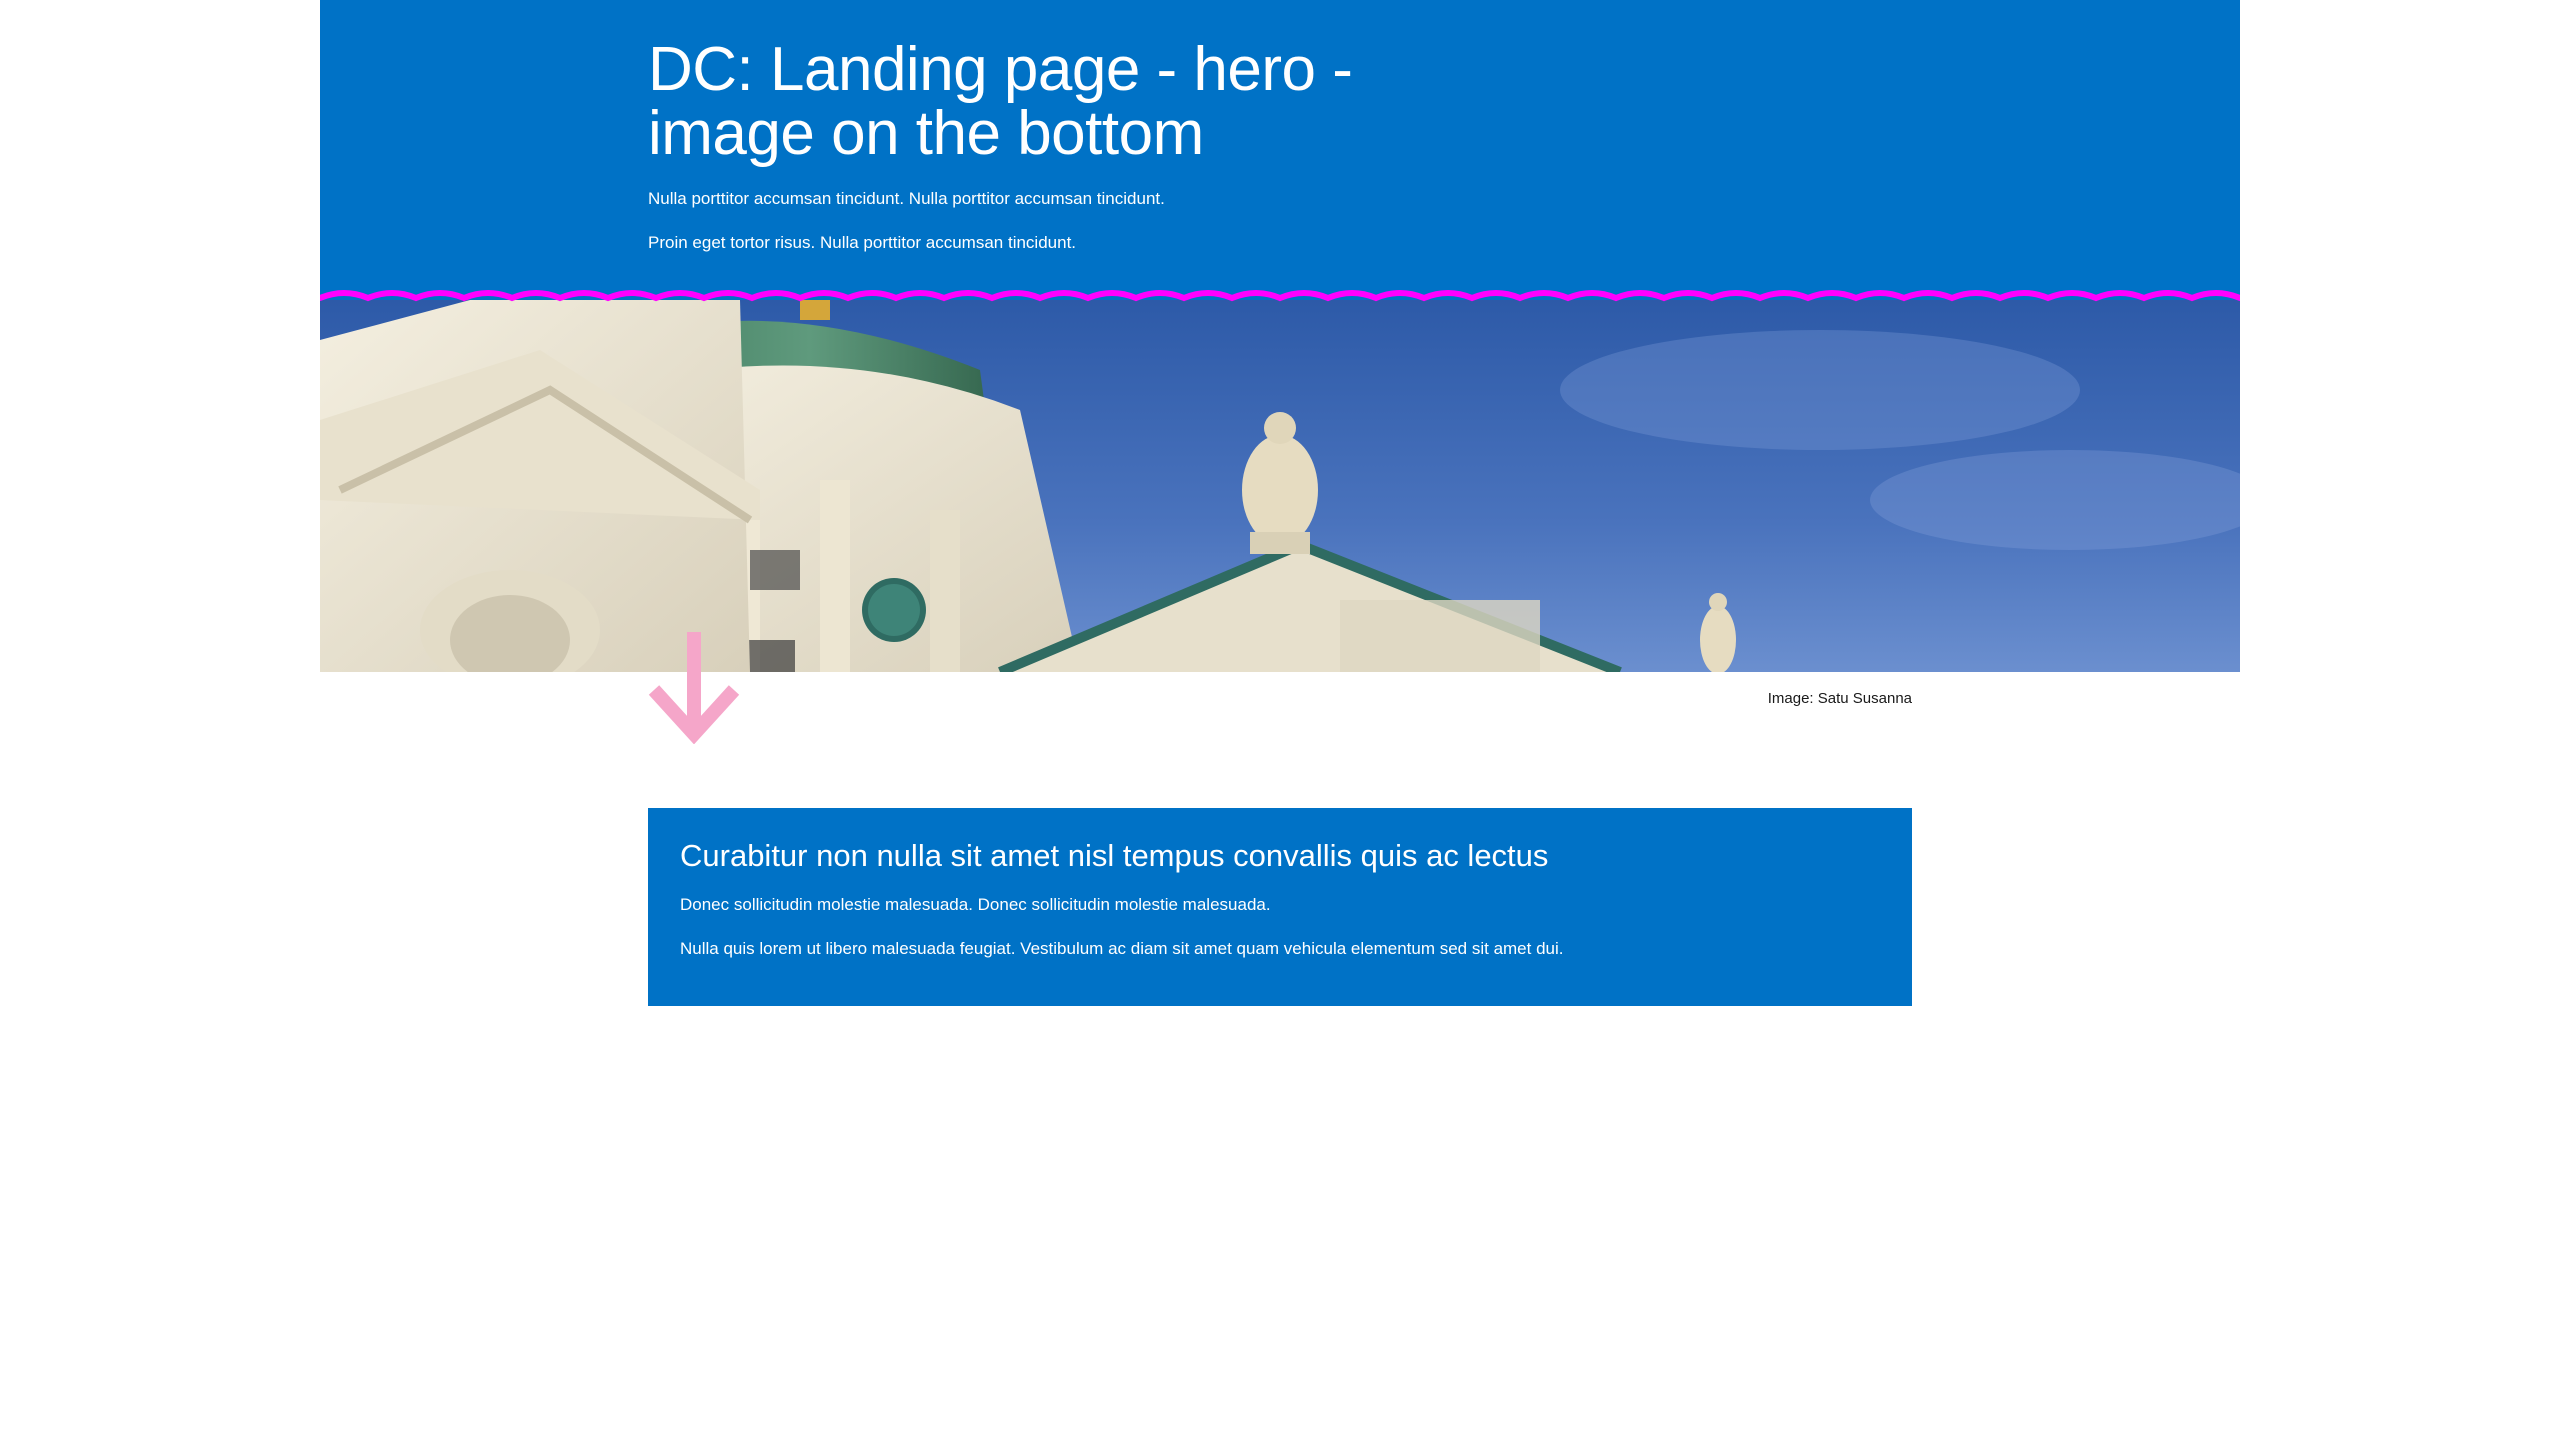 The width and height of the screenshot is (2560, 1440). I want to click on wave-divider, so click(1280, 296).